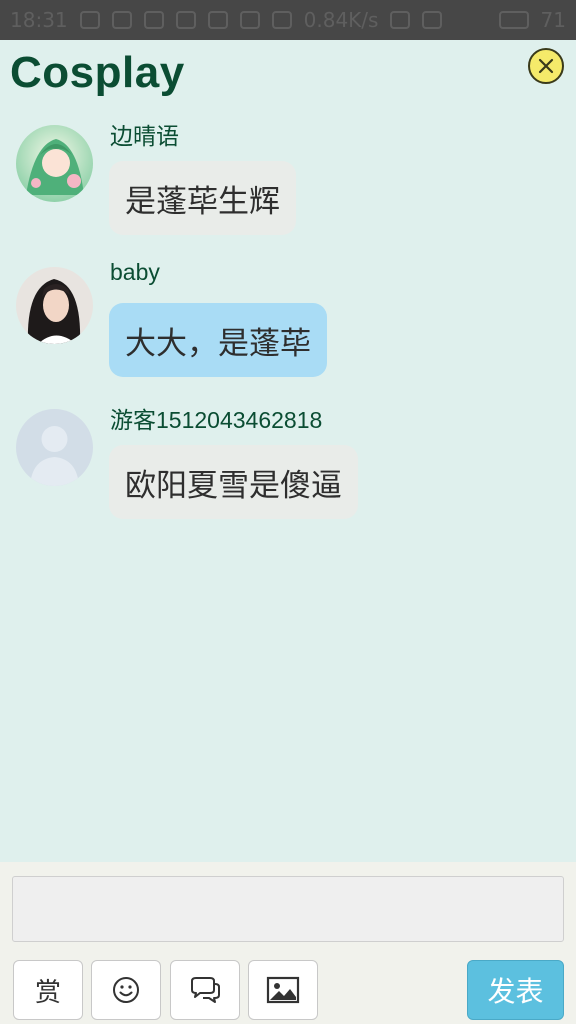 This screenshot has height=1024, width=576. I want to click on emoji-button, so click(126, 990).